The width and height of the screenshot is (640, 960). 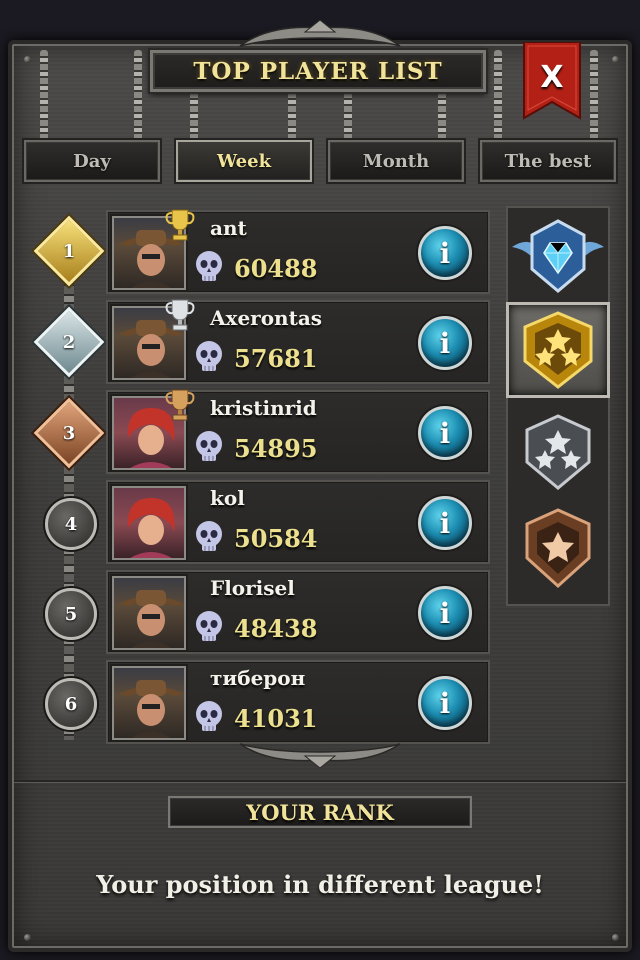 What do you see at coordinates (298, 702) in the screenshot?
I see `player-row: тиберон 41031 i` at bounding box center [298, 702].